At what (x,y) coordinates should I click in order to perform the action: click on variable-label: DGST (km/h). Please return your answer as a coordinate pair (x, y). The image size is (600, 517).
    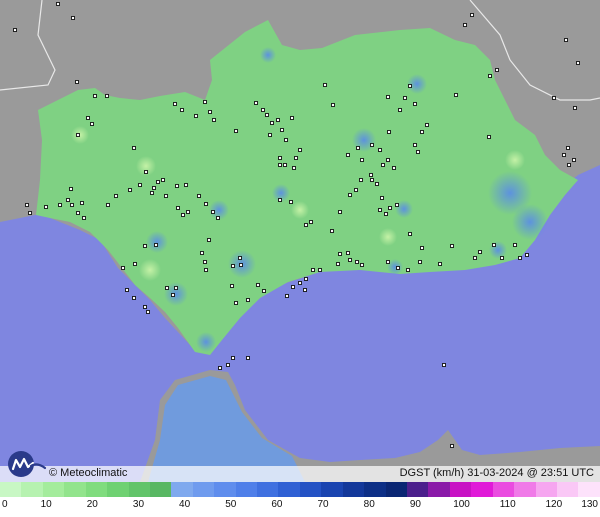
    Looking at the image, I should click on (432, 473).